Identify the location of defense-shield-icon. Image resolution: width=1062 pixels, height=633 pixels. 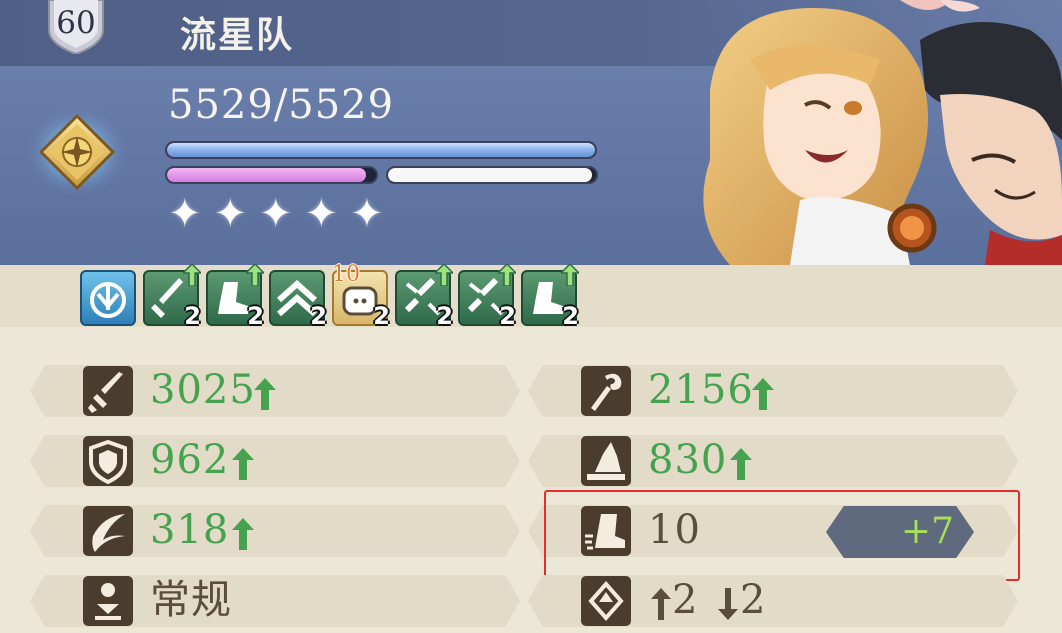
(108, 461).